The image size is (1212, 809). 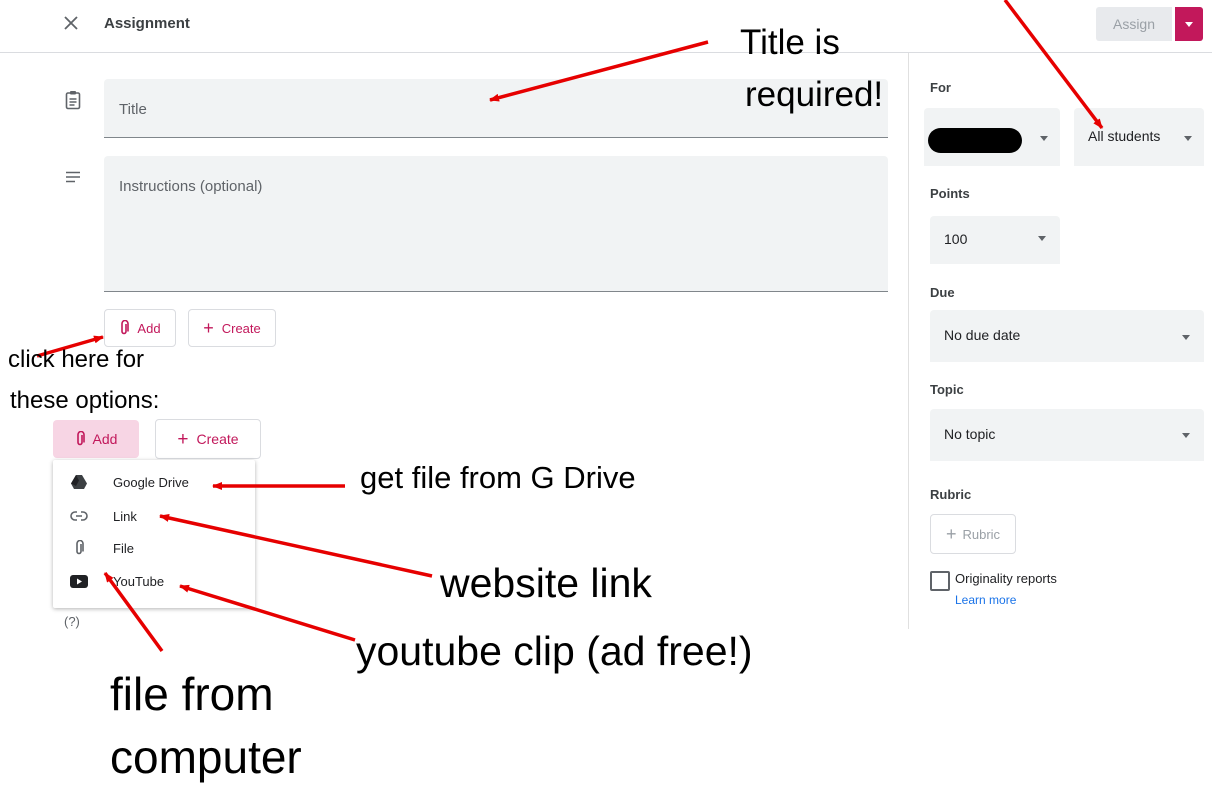 What do you see at coordinates (554, 651) in the screenshot?
I see `annotation-youtube: youtube clip (ad free!)` at bounding box center [554, 651].